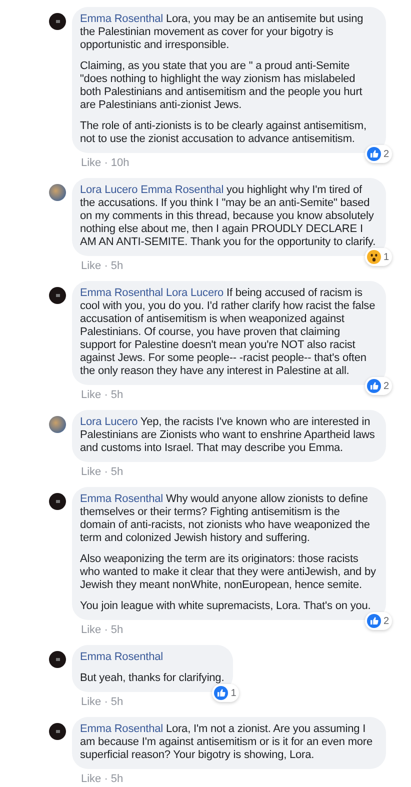 This screenshot has width=411, height=787. I want to click on comment-text: Emma Rosenthal Lora, you may be an antisemite but using the Palestinian movement as cover for your bigotry is opportunistic and irresponsible., so click(222, 32).